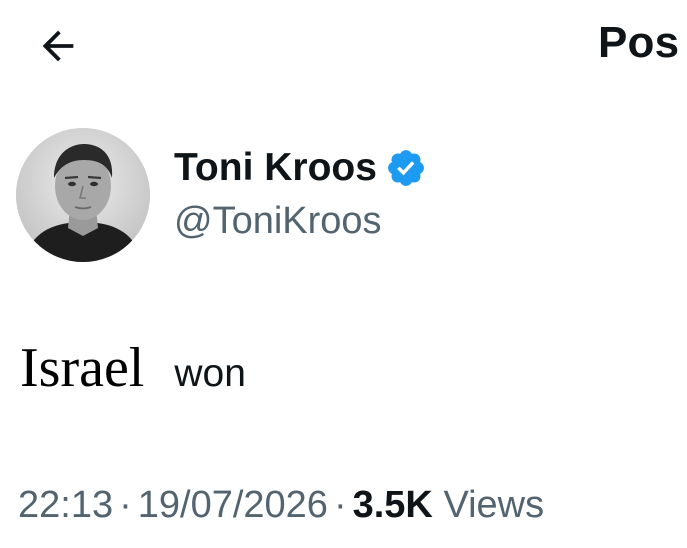 The image size is (687, 548). Describe the element at coordinates (405, 168) in the screenshot. I see `verified-badge-icon` at that location.